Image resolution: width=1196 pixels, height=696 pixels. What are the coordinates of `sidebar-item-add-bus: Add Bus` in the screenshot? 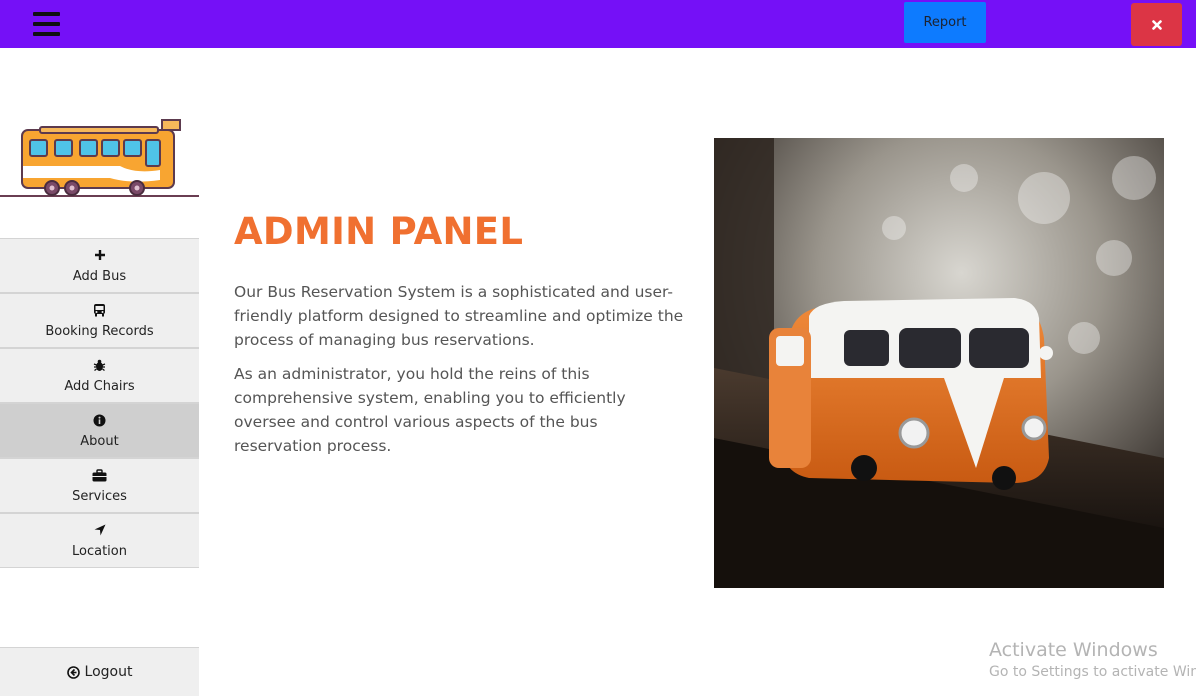 It's located at (99, 265).